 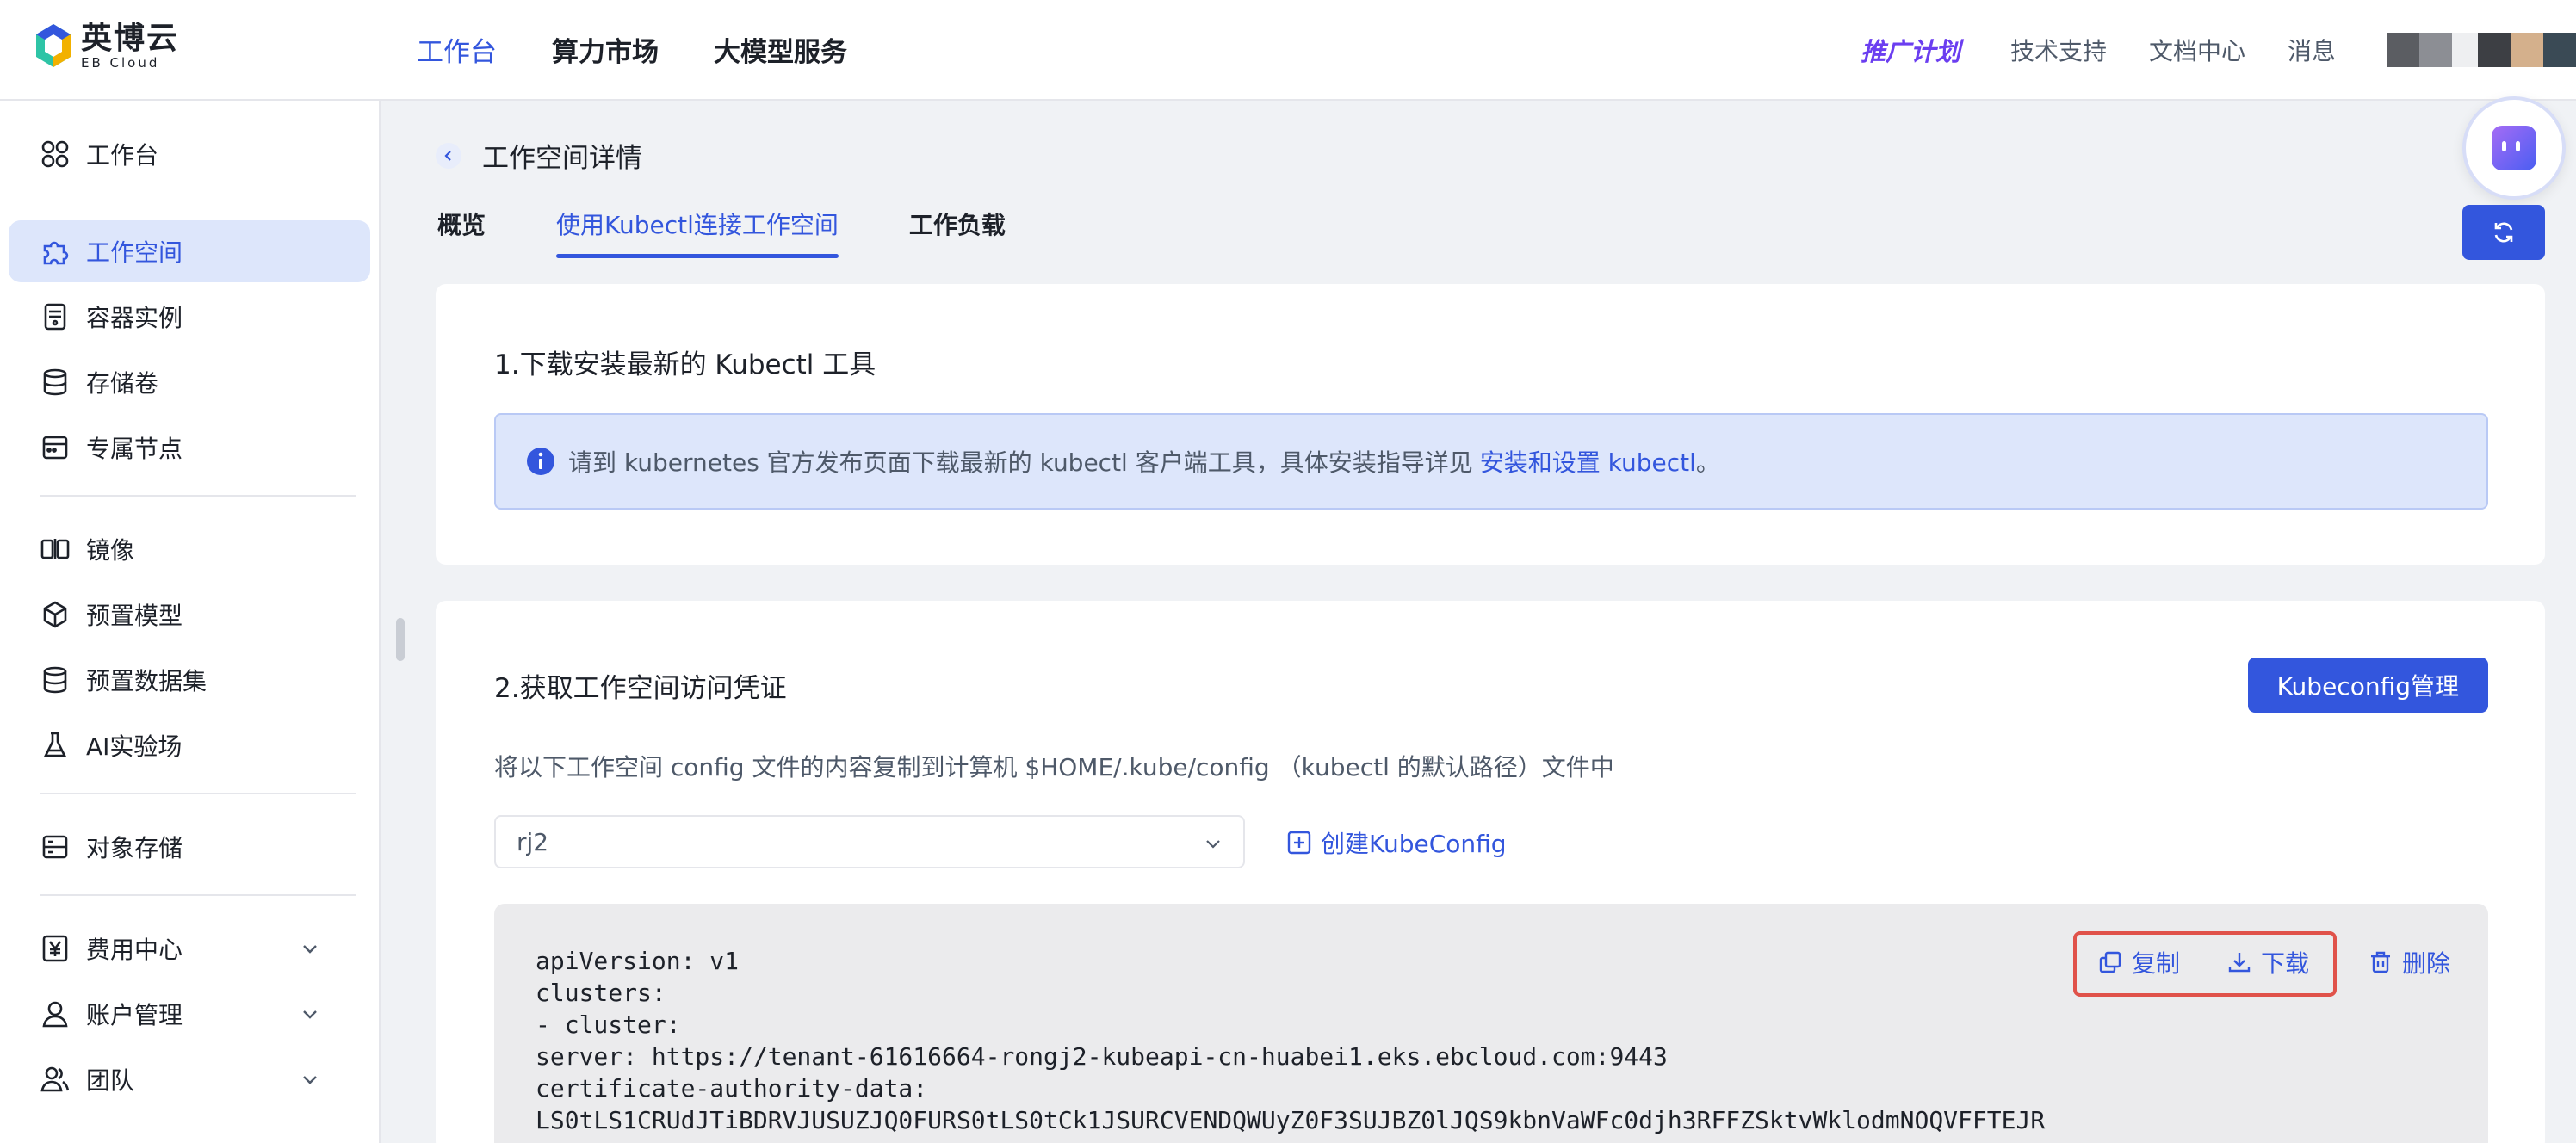 What do you see at coordinates (606, 50) in the screenshot?
I see `topnav-compute-market: 算力市场` at bounding box center [606, 50].